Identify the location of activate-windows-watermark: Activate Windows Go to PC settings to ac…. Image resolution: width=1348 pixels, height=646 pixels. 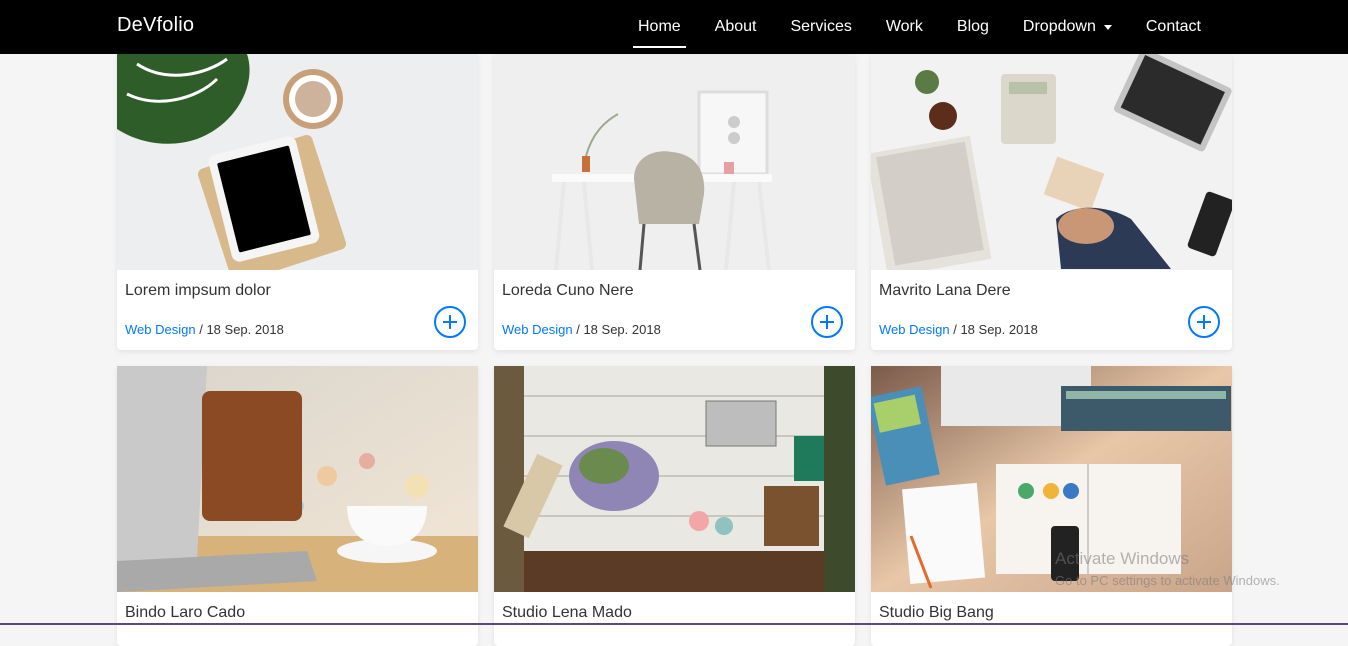
(1167, 570).